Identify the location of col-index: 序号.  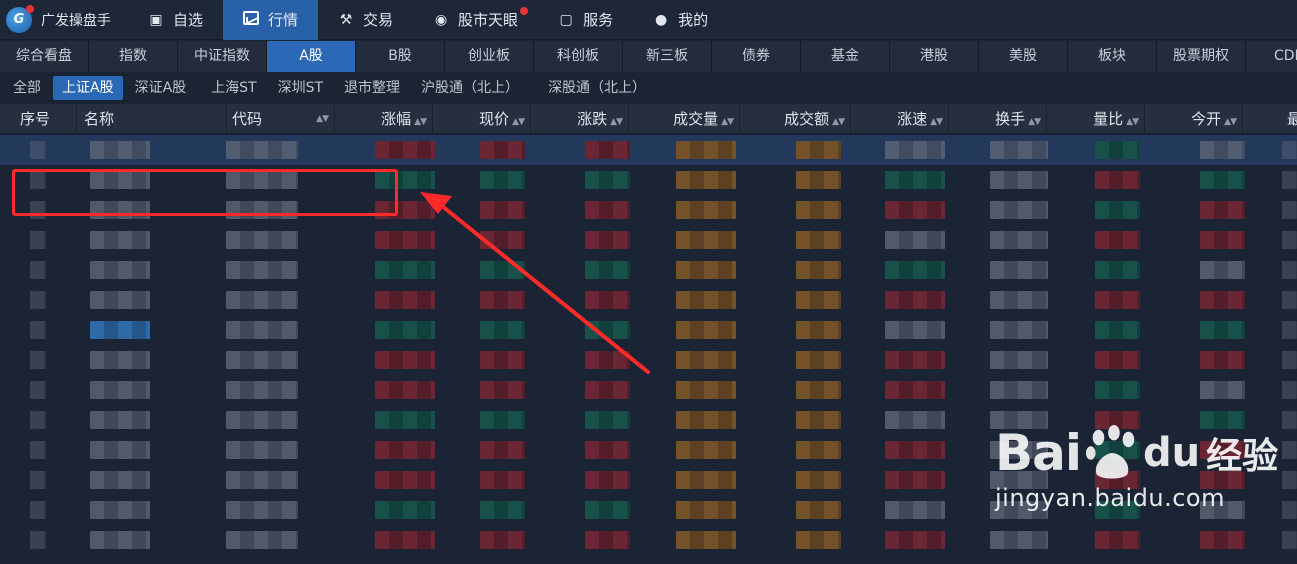
(38, 119).